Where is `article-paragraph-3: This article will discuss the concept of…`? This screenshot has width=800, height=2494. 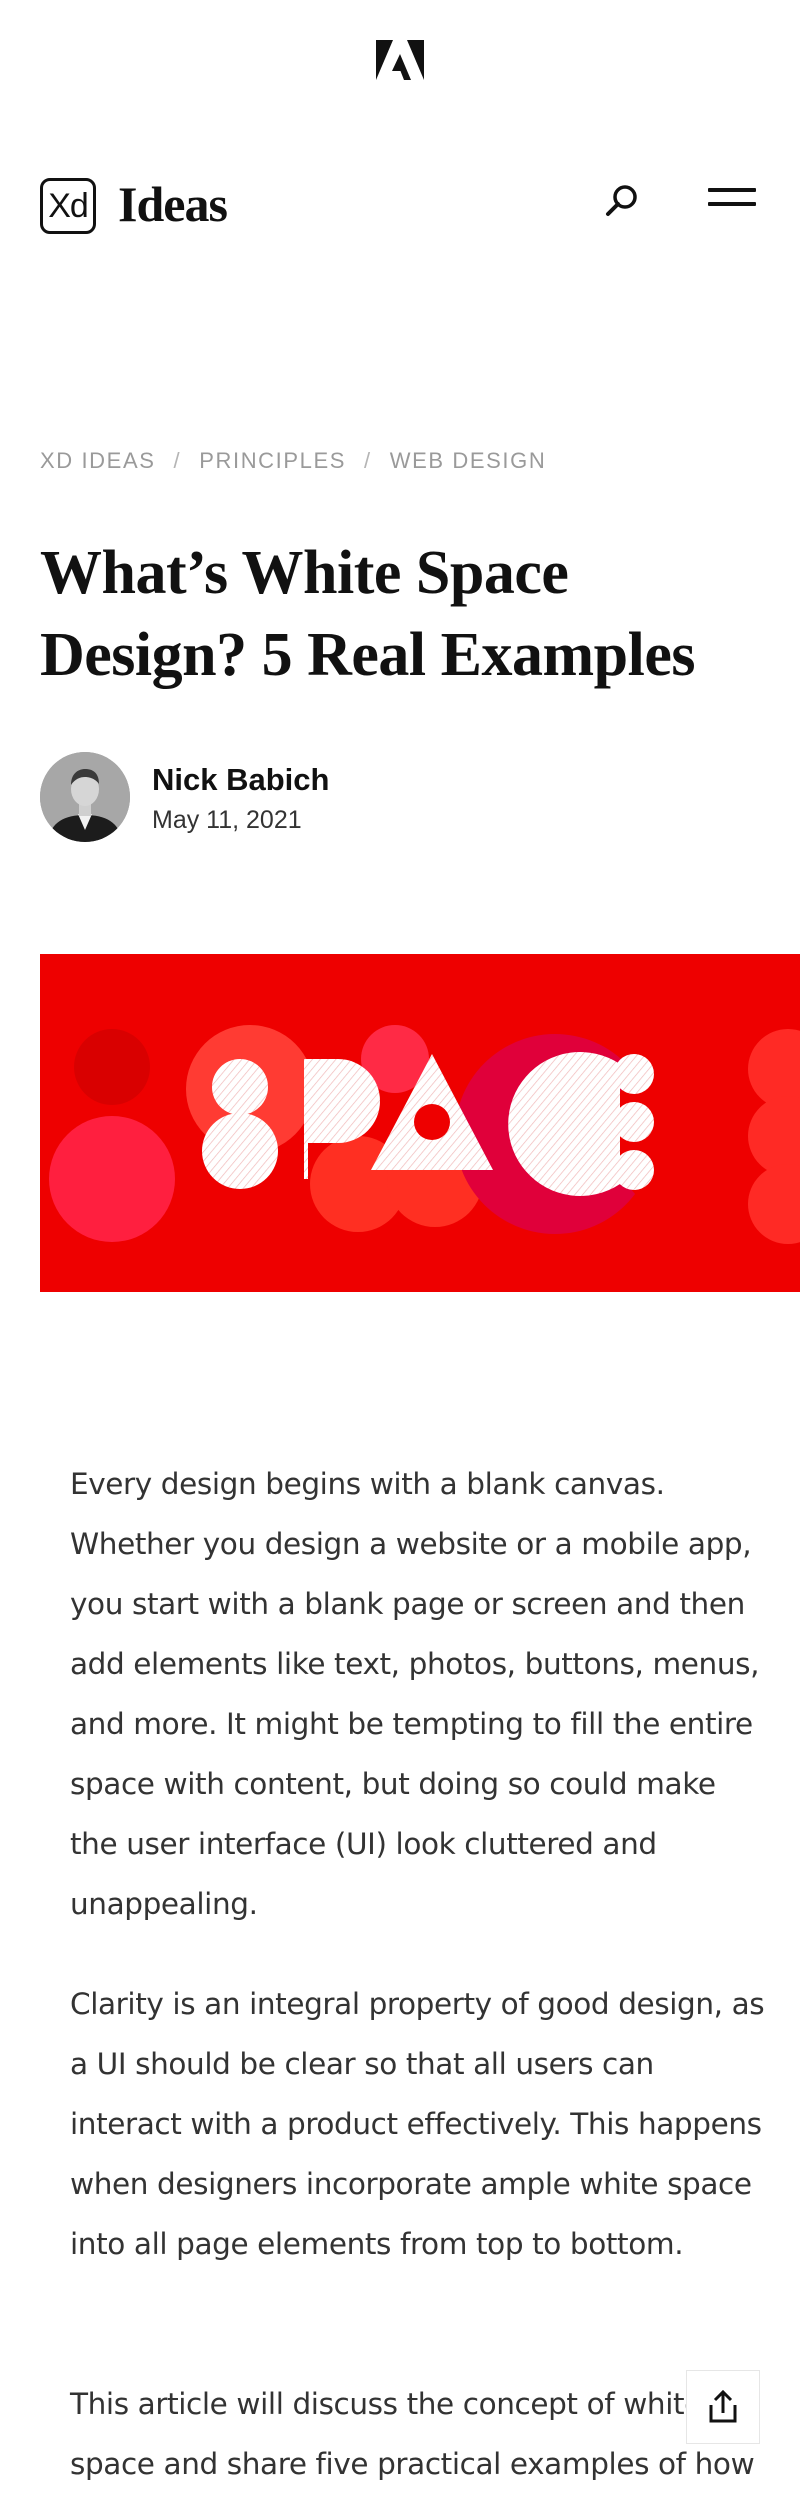
article-paragraph-3: This article will discuss the concept of… is located at coordinates (412, 2434).